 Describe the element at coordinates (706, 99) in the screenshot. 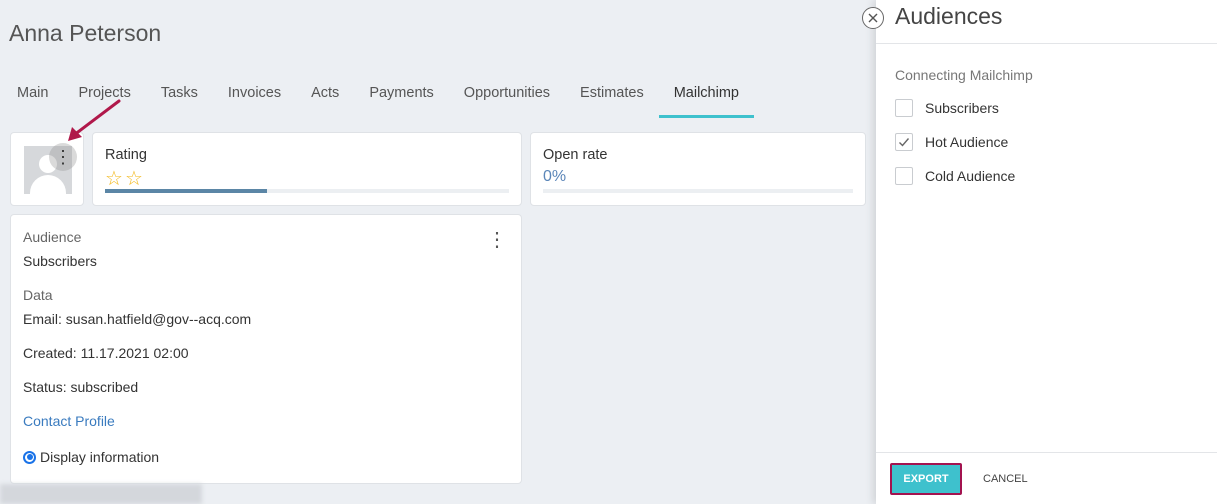

I see `tab-mailchimp: Mailchimp` at that location.